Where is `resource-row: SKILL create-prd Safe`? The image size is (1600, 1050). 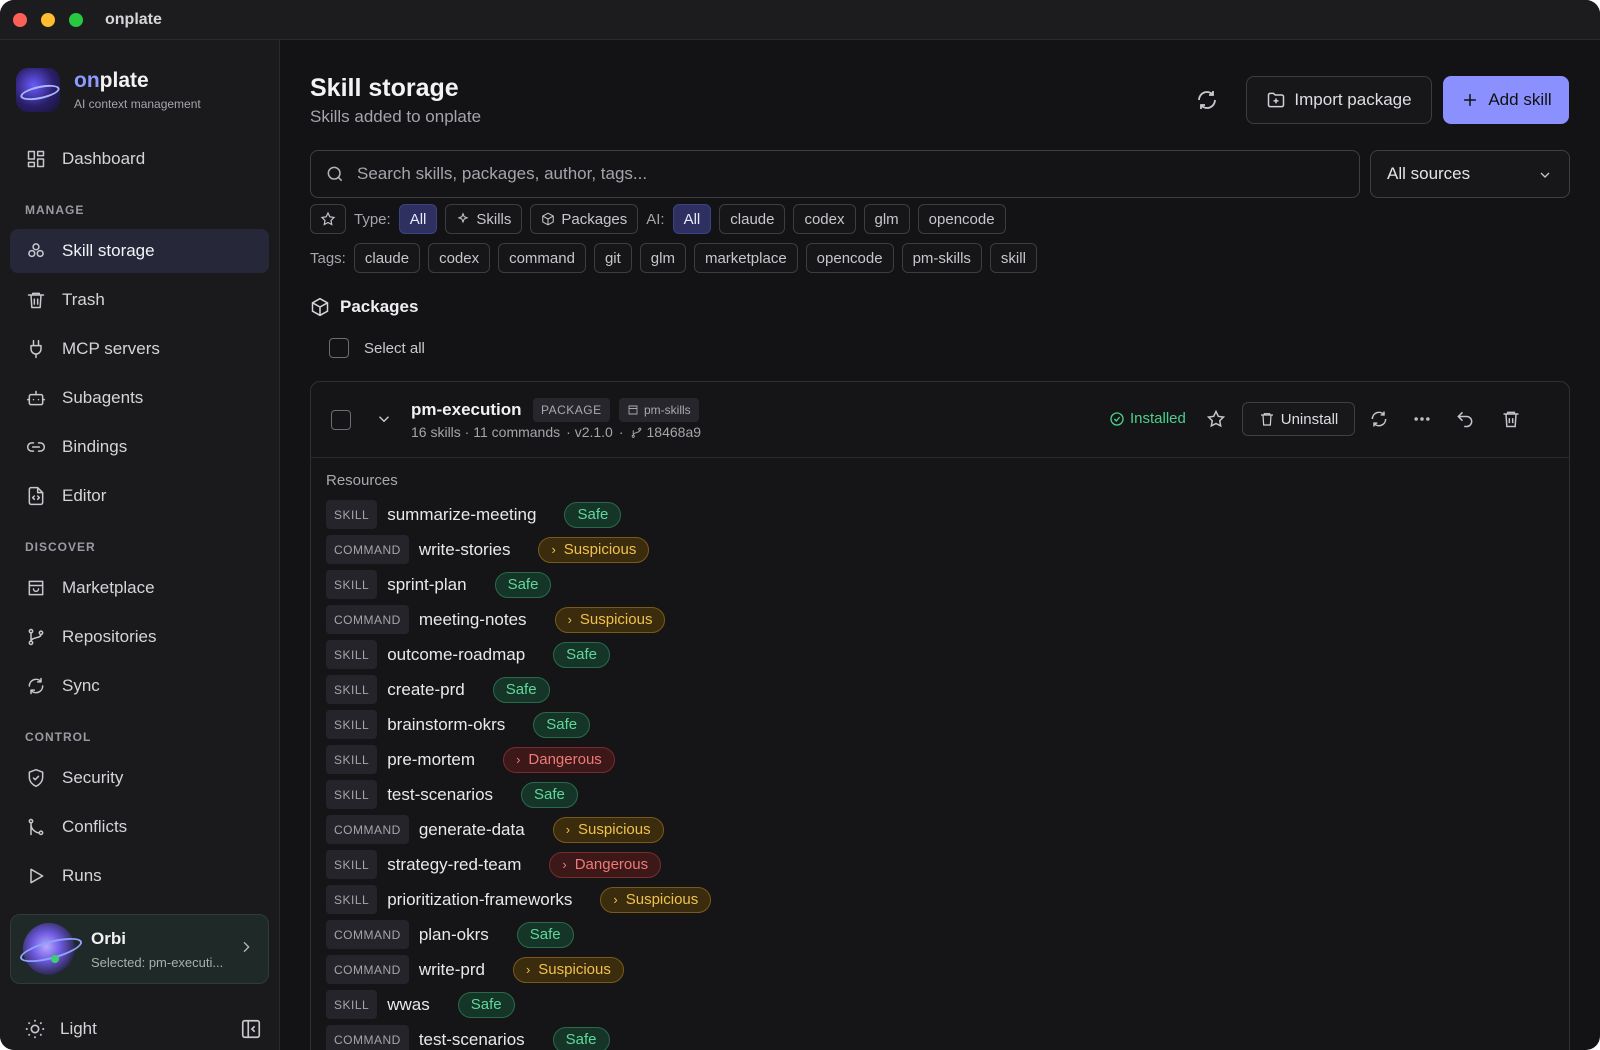
resource-row: SKILL create-prd Safe is located at coordinates (518, 689).